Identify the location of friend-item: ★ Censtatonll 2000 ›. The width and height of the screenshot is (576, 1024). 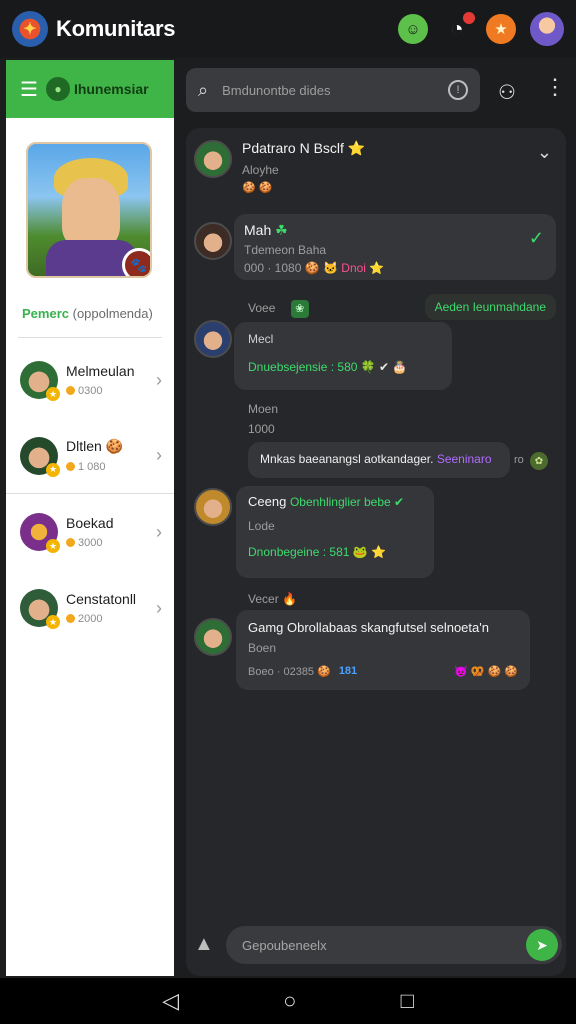
(90, 608).